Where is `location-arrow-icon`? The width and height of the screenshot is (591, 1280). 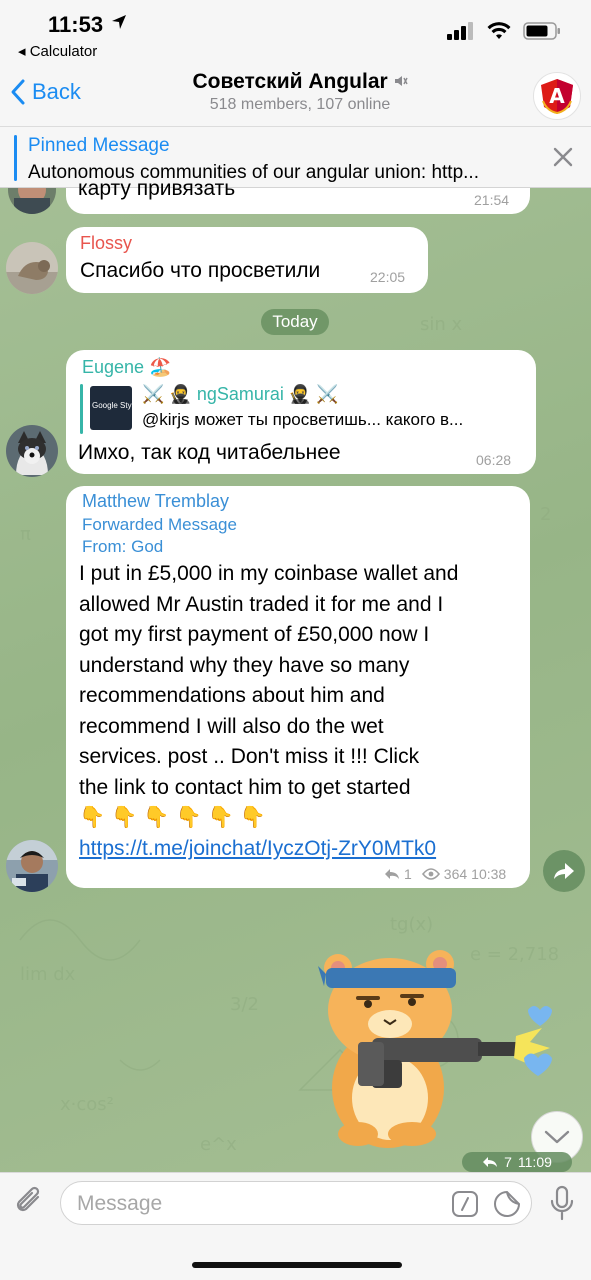 location-arrow-icon is located at coordinates (119, 24).